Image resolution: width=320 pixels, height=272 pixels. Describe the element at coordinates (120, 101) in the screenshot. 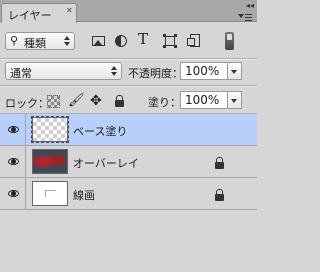

I see `lock-all-icon` at that location.